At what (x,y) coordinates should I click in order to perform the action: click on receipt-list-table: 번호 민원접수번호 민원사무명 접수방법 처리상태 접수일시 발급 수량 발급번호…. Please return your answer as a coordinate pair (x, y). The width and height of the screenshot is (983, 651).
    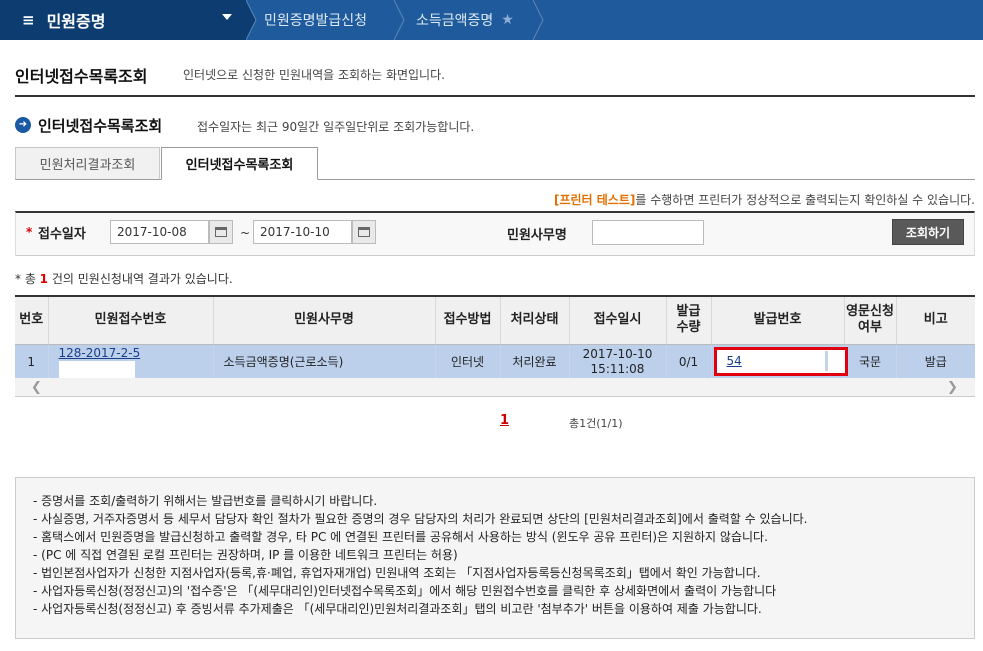
    Looking at the image, I should click on (495, 338).